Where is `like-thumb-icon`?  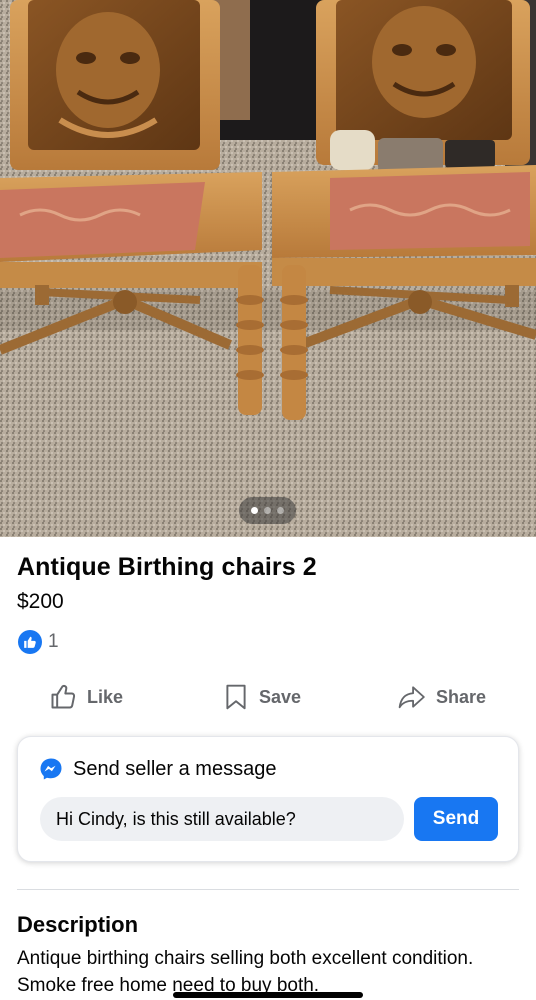
like-thumb-icon is located at coordinates (63, 696).